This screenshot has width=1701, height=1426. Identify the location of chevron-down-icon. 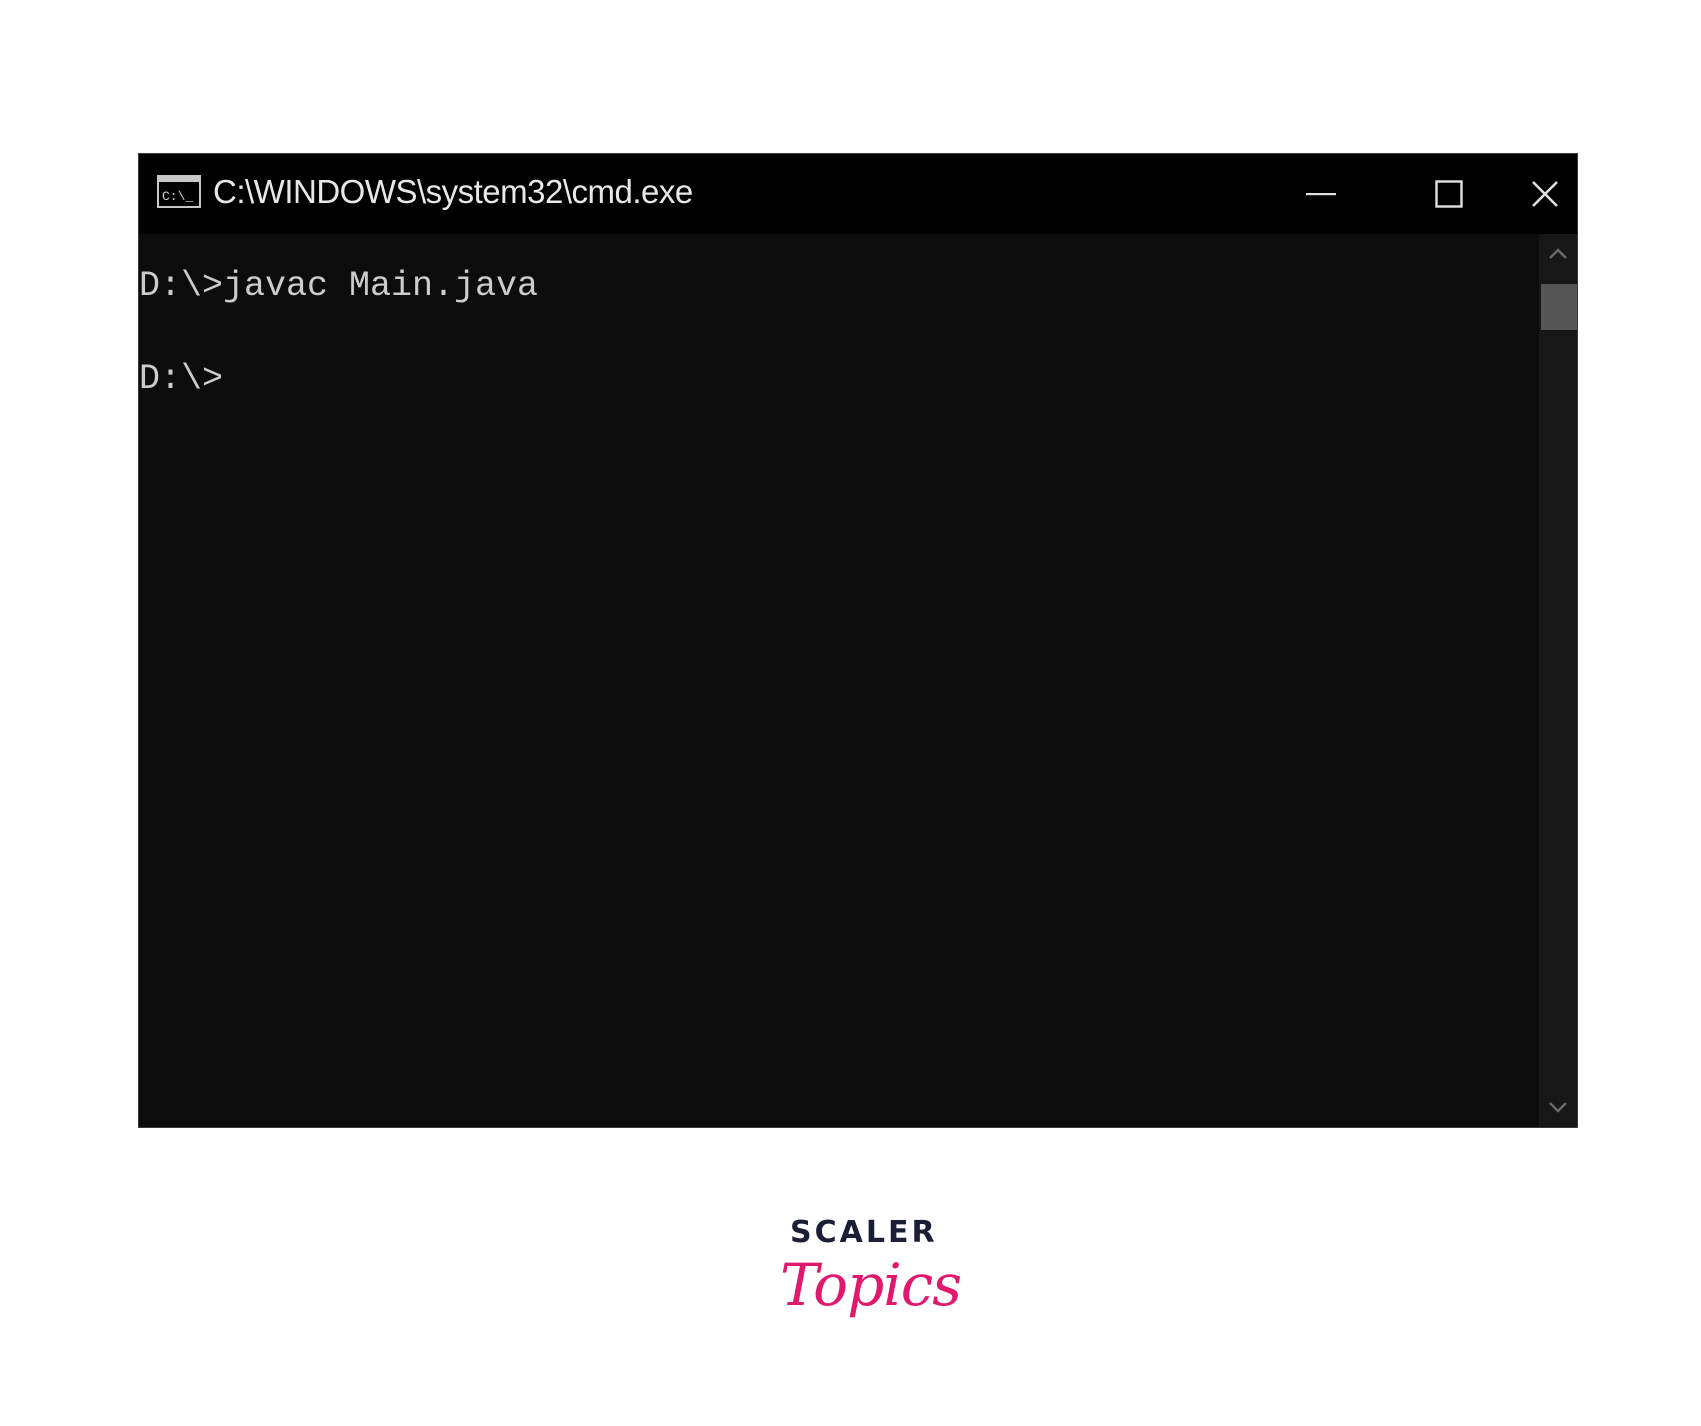
(1558, 1107).